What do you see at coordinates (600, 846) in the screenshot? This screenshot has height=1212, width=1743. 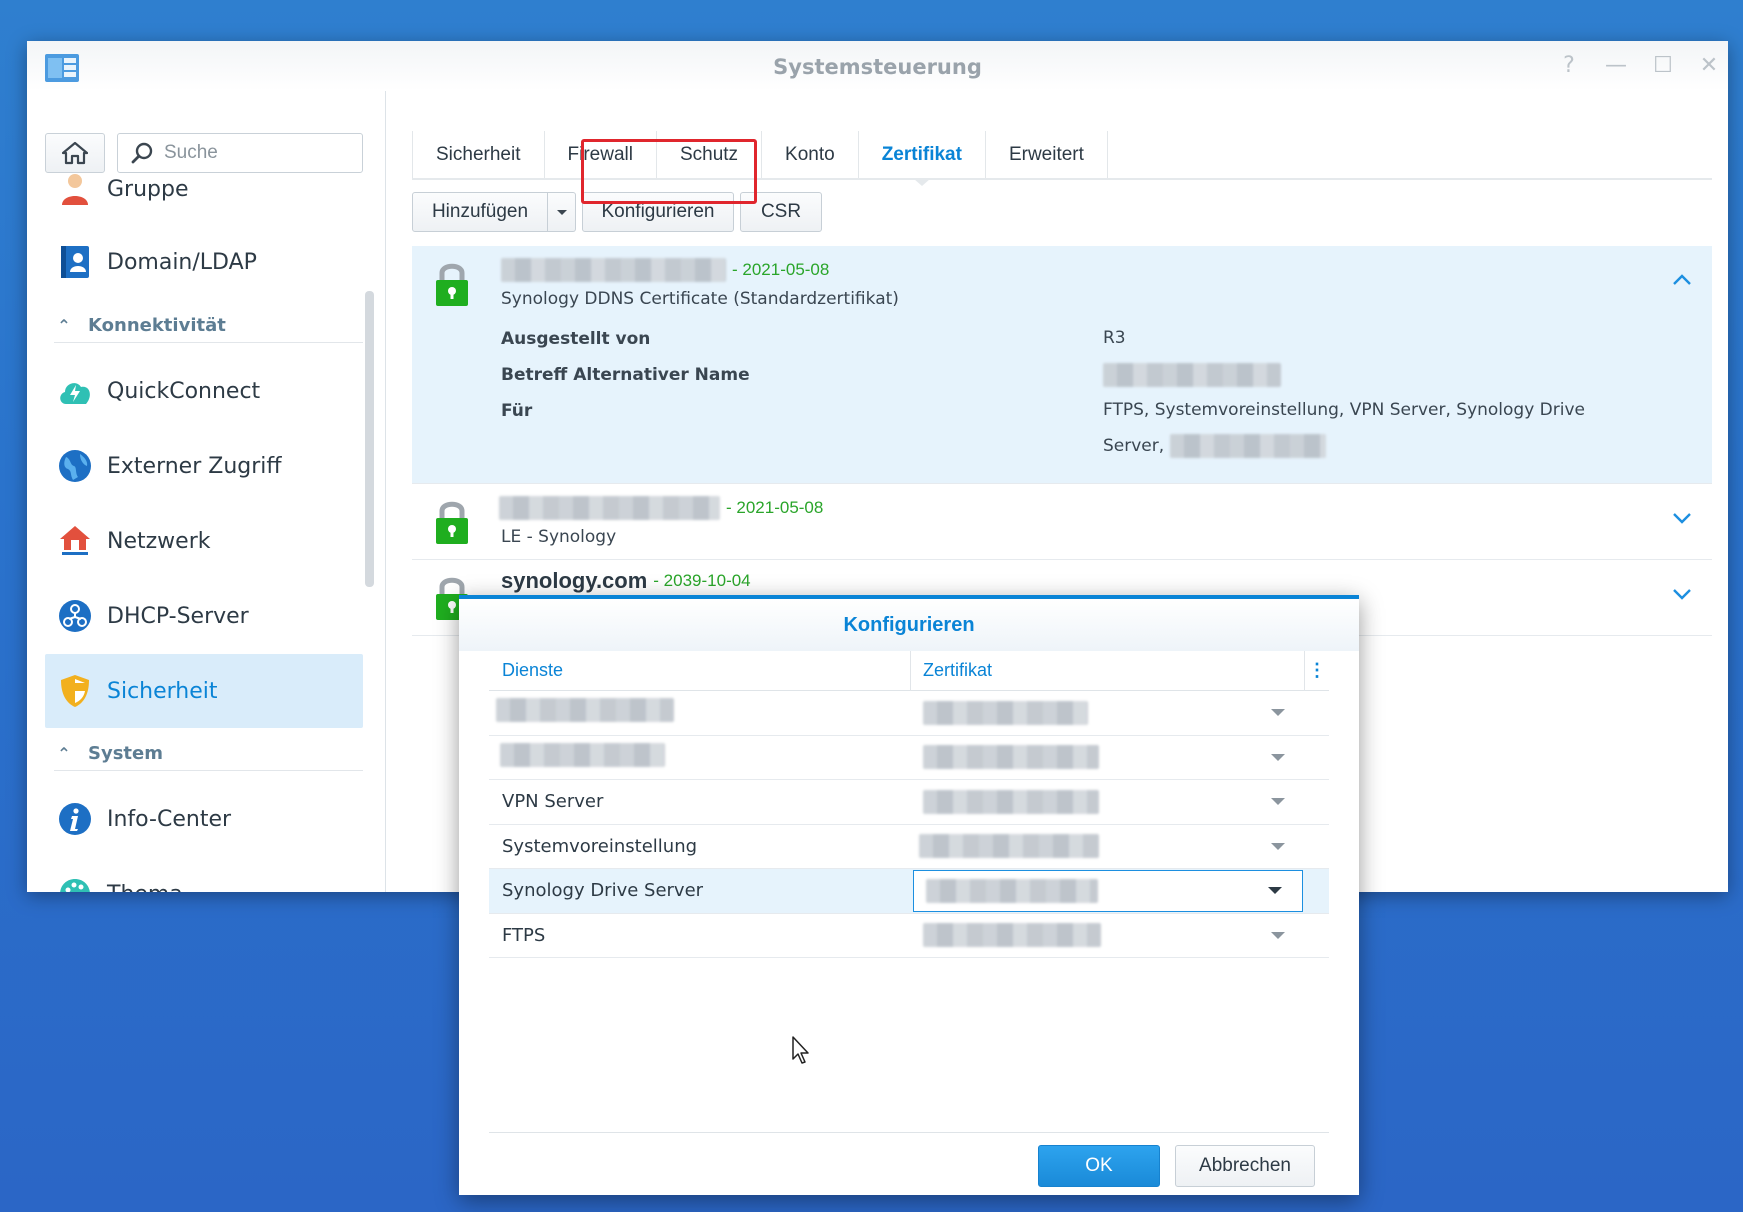 I see `service-name: Systemvoreinstellung` at bounding box center [600, 846].